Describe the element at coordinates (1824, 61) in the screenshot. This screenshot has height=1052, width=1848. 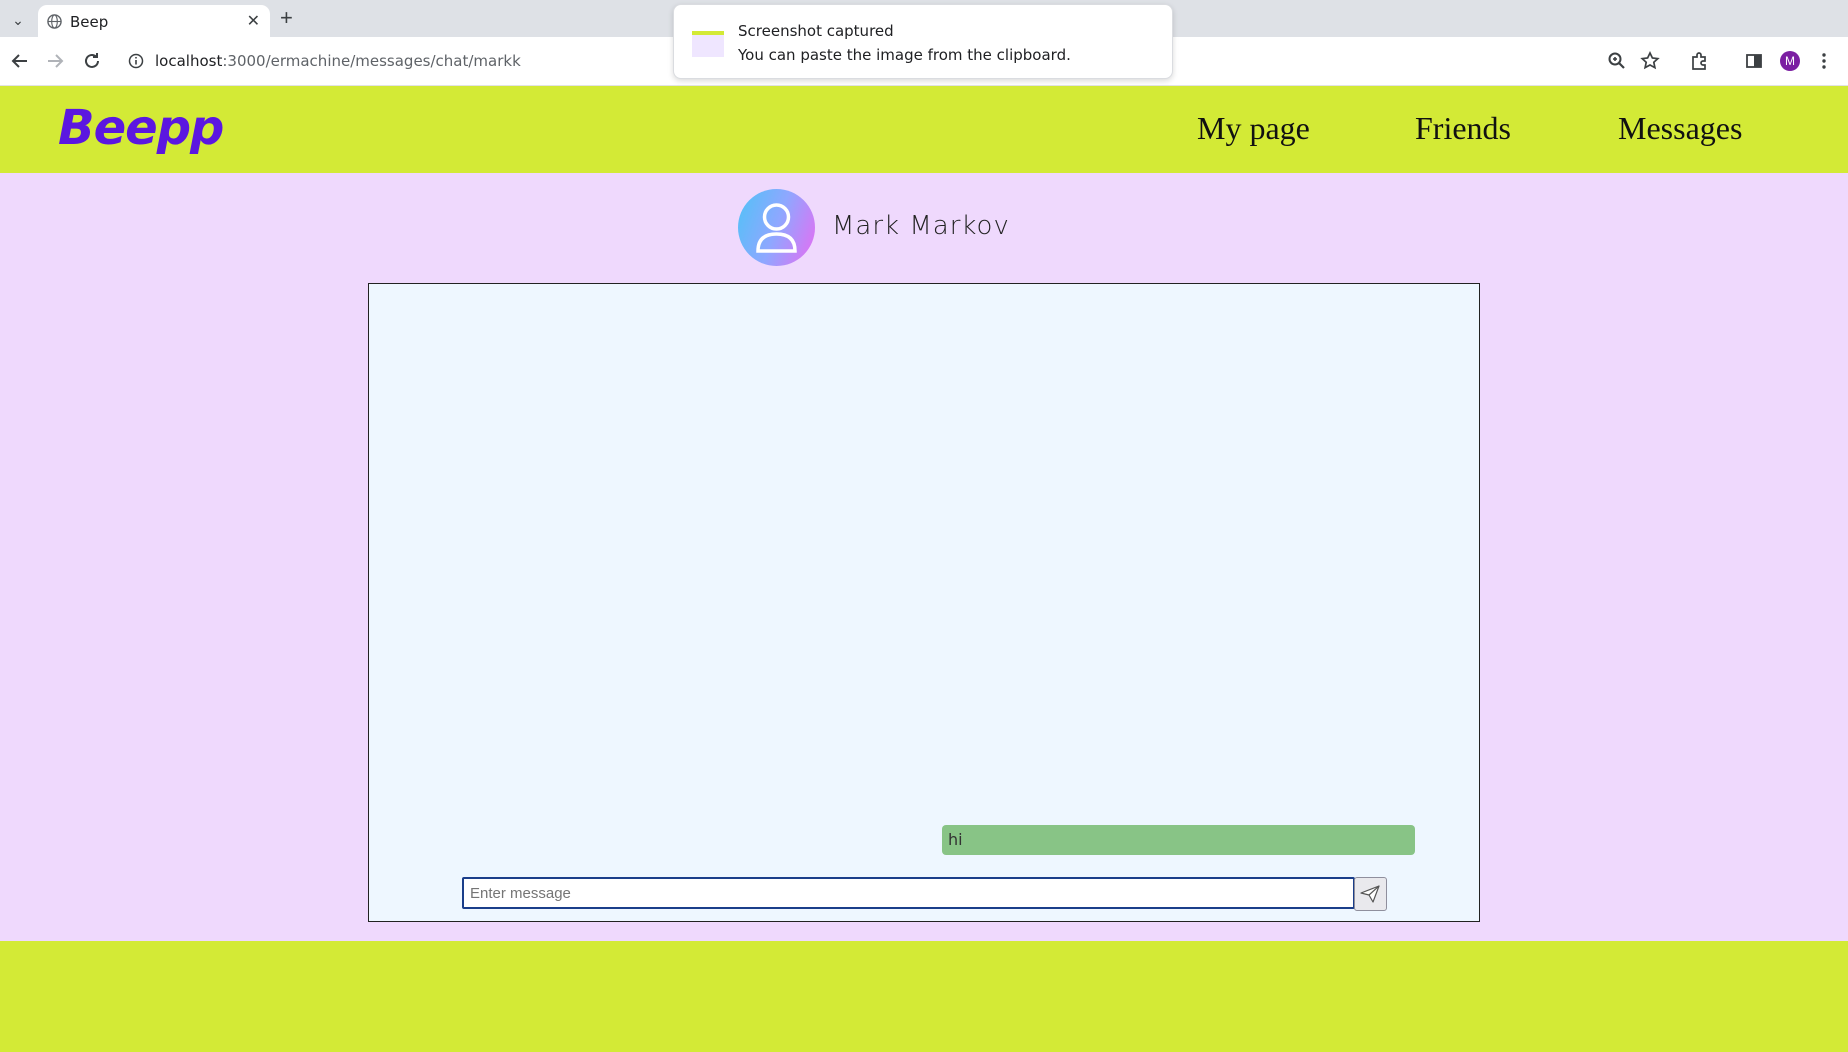
I see `more-menu-icon` at that location.